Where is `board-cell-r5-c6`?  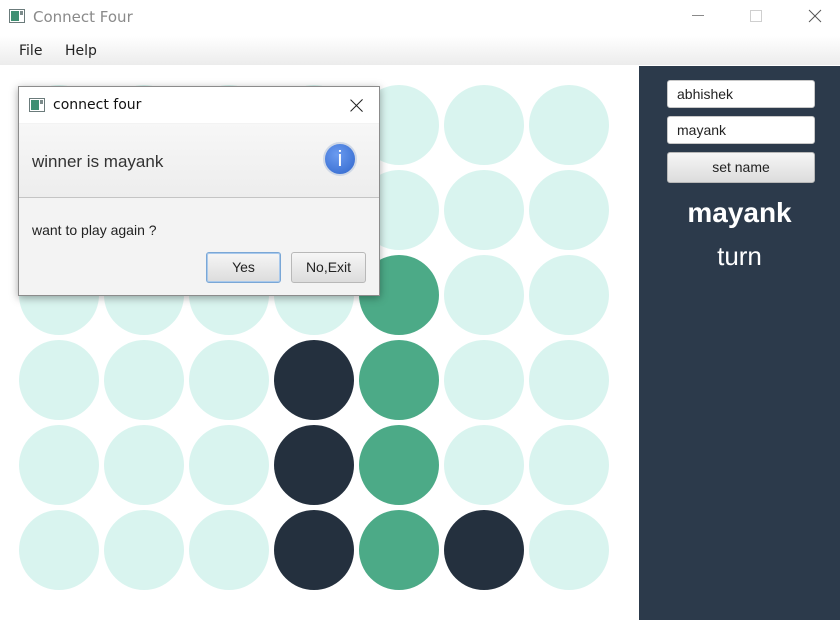
board-cell-r5-c6 is located at coordinates (569, 550).